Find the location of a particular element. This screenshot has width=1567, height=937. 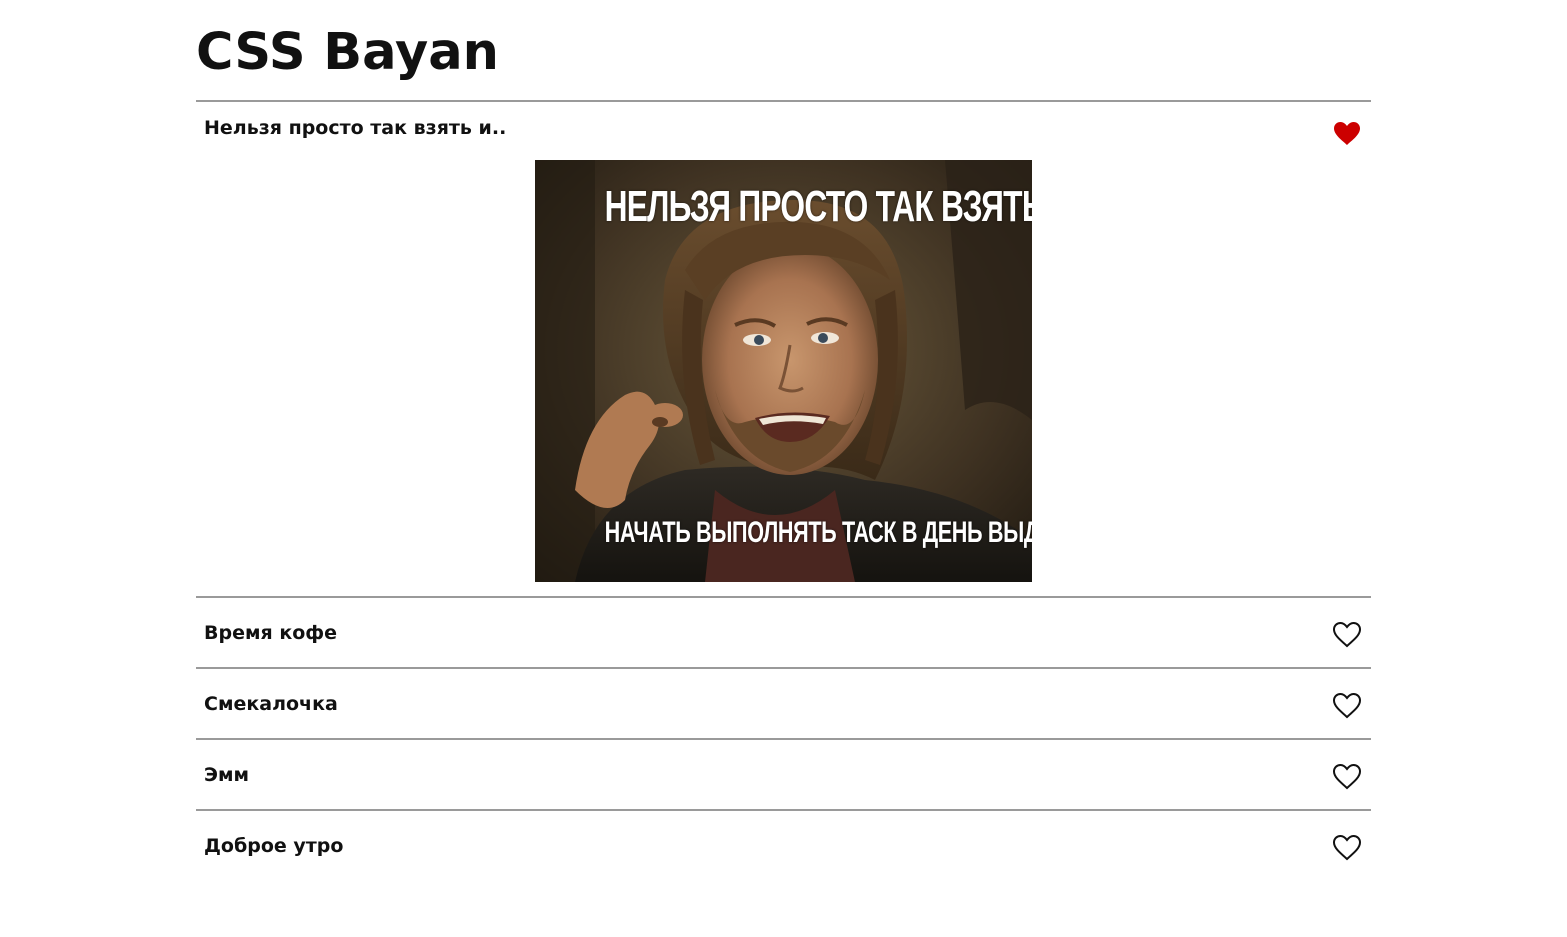

accordion-item-header: Нельзя просто так взять и.. is located at coordinates (783, 131).